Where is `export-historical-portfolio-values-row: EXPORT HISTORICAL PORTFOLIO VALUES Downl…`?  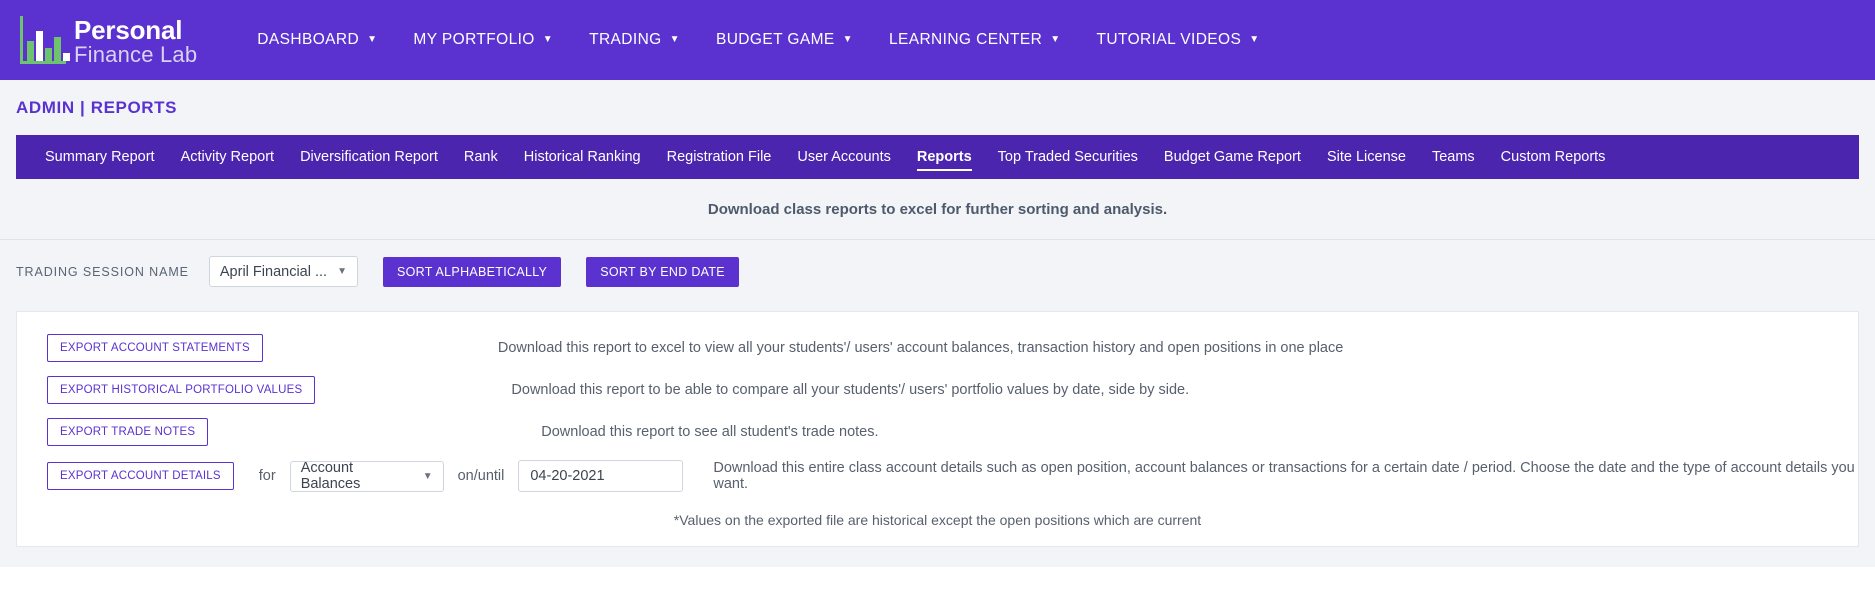
export-historical-portfolio-values-row: EXPORT HISTORICAL PORTFOLIO VALUES Downl… is located at coordinates (937, 390).